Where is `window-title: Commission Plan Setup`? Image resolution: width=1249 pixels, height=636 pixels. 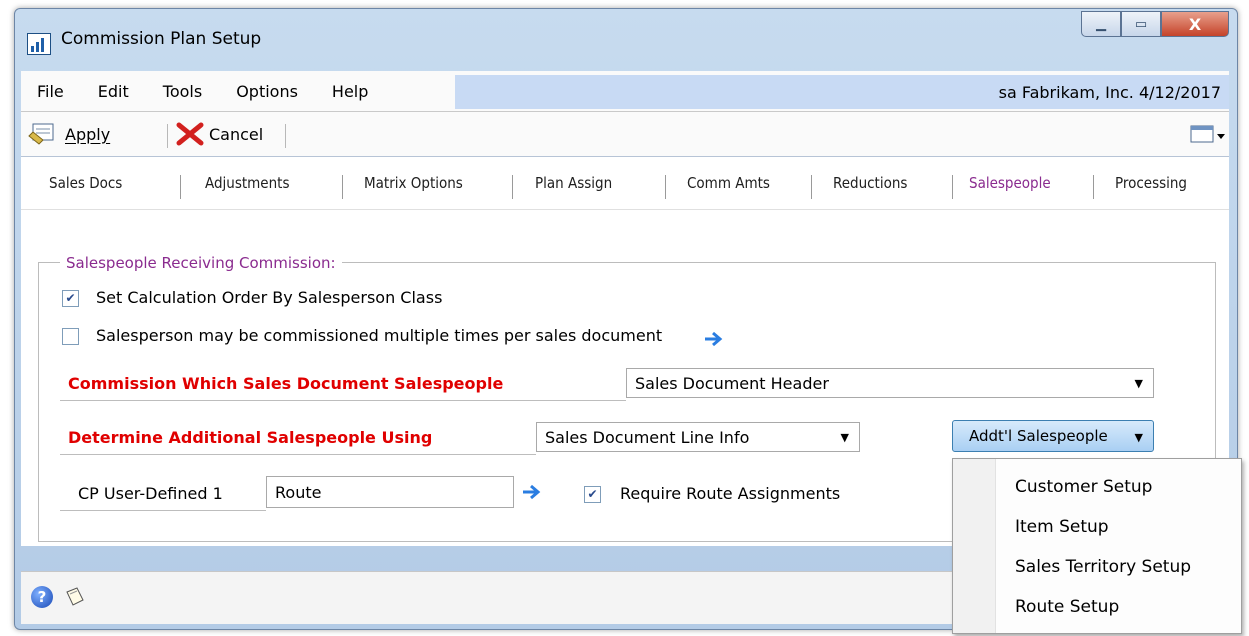
window-title: Commission Plan Setup is located at coordinates (161, 39).